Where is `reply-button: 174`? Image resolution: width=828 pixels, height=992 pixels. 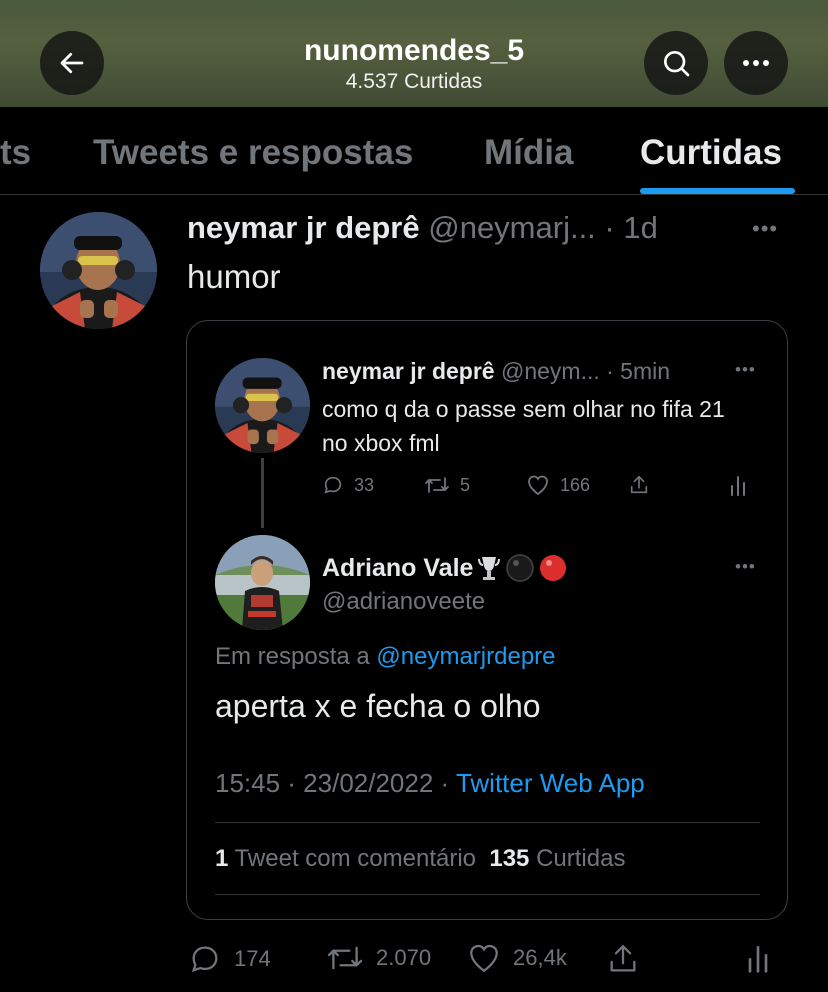 reply-button: 174 is located at coordinates (229, 959).